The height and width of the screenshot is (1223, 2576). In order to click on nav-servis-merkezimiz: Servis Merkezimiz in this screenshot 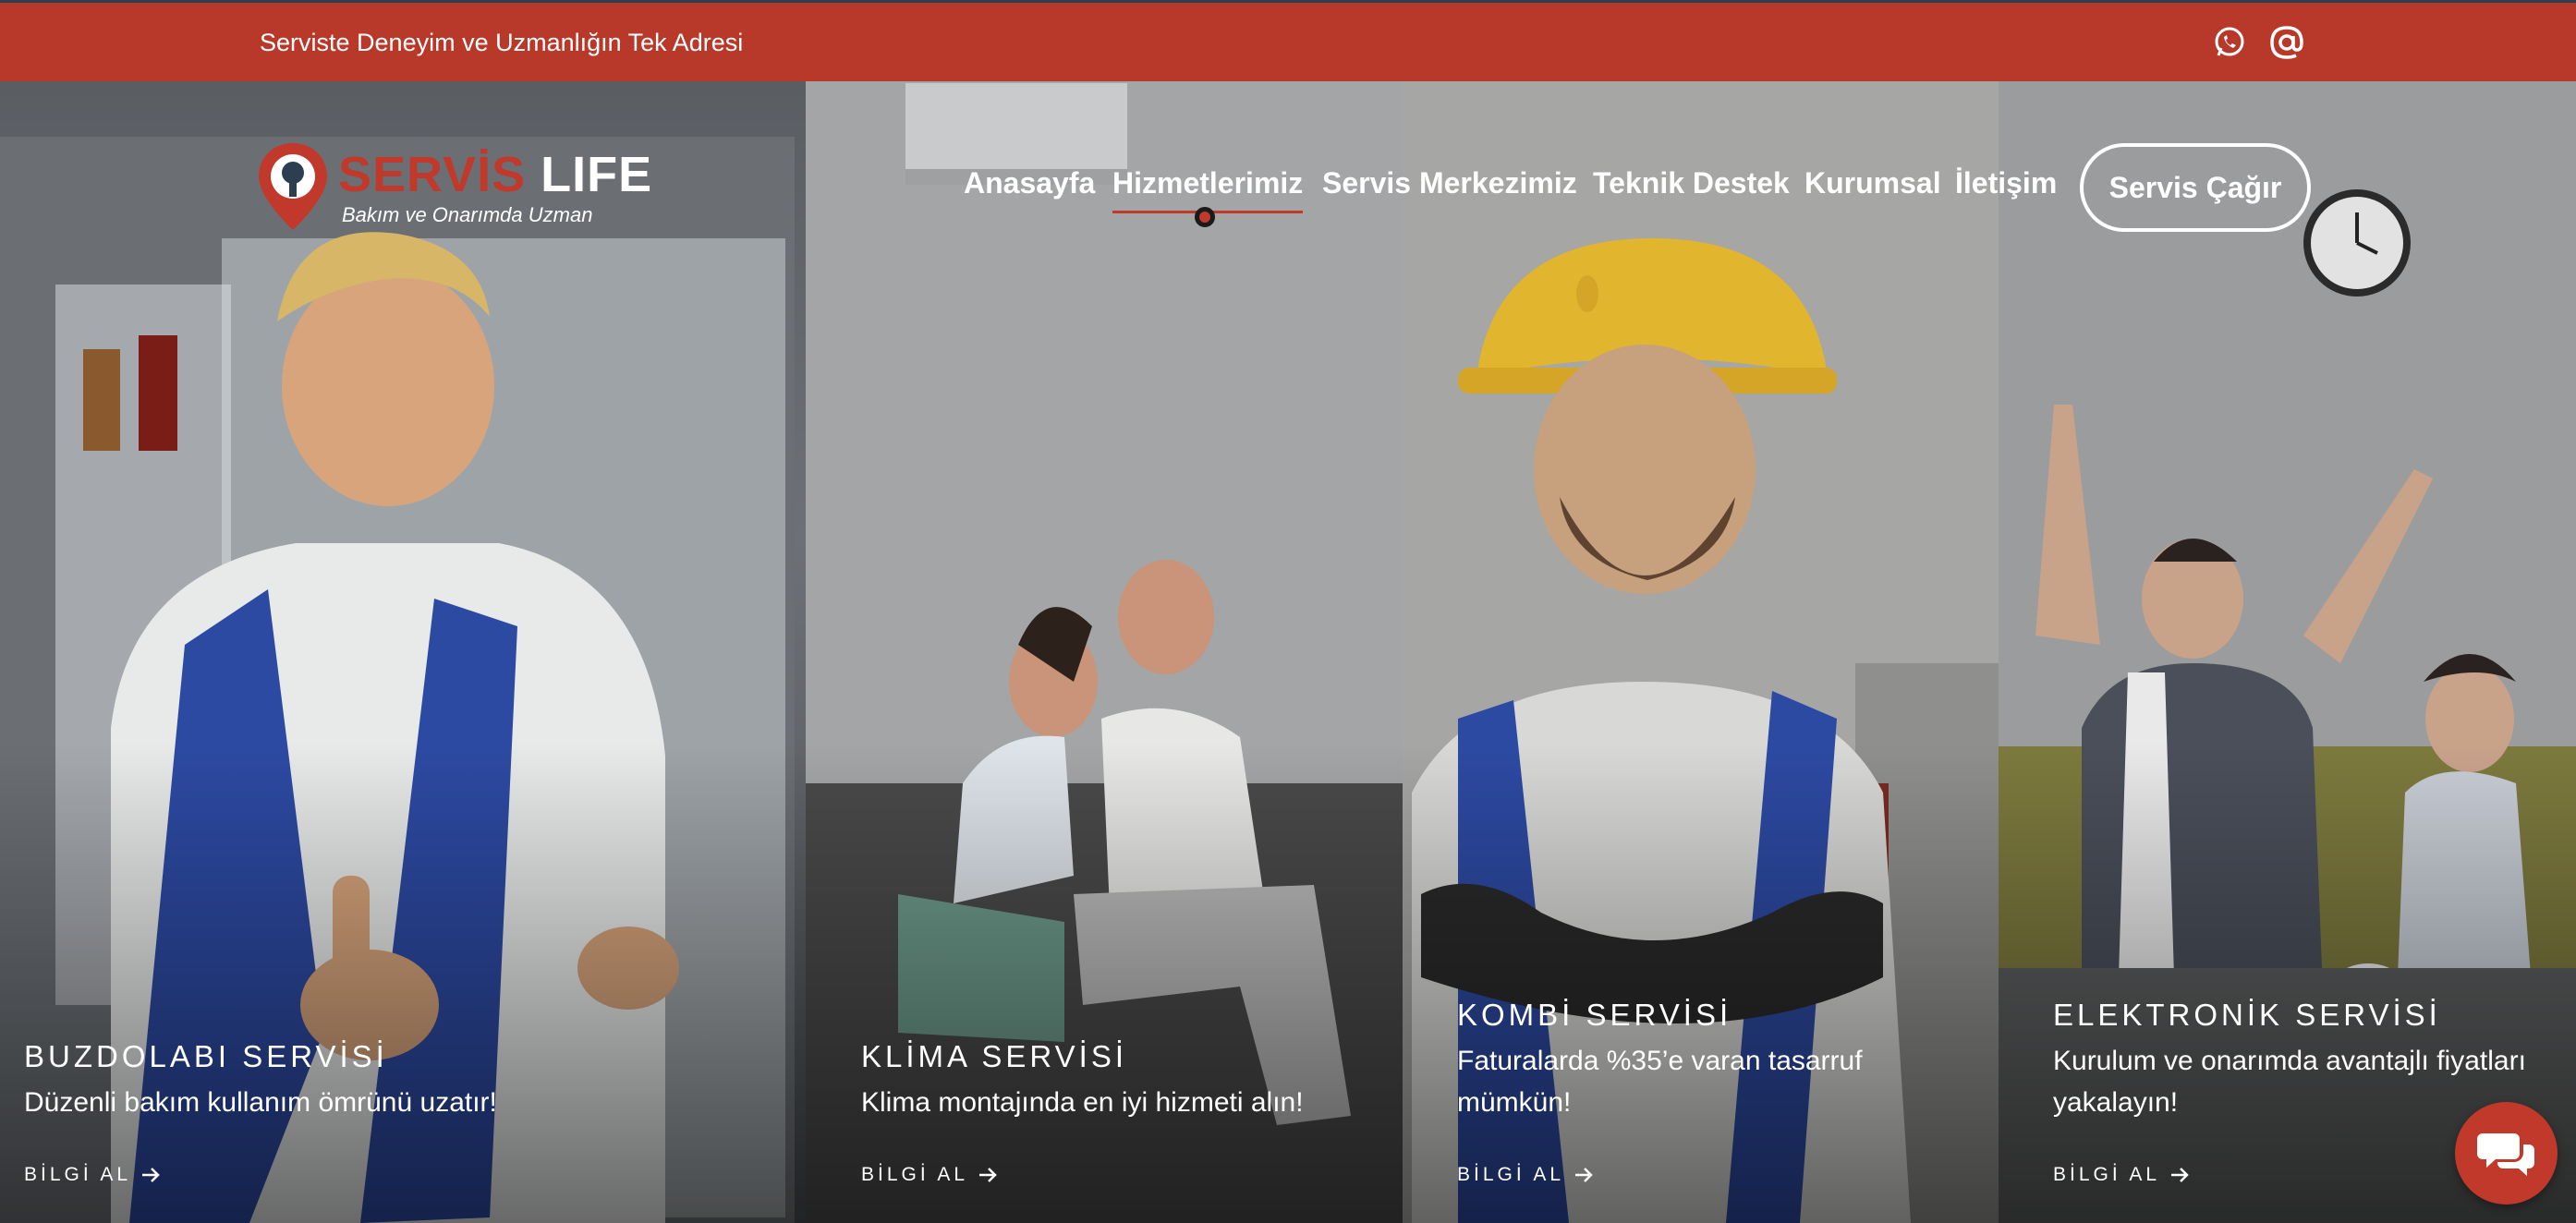, I will do `click(1449, 183)`.